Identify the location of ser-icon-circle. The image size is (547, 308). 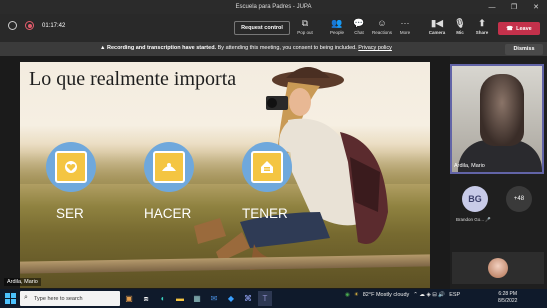
(71, 167).